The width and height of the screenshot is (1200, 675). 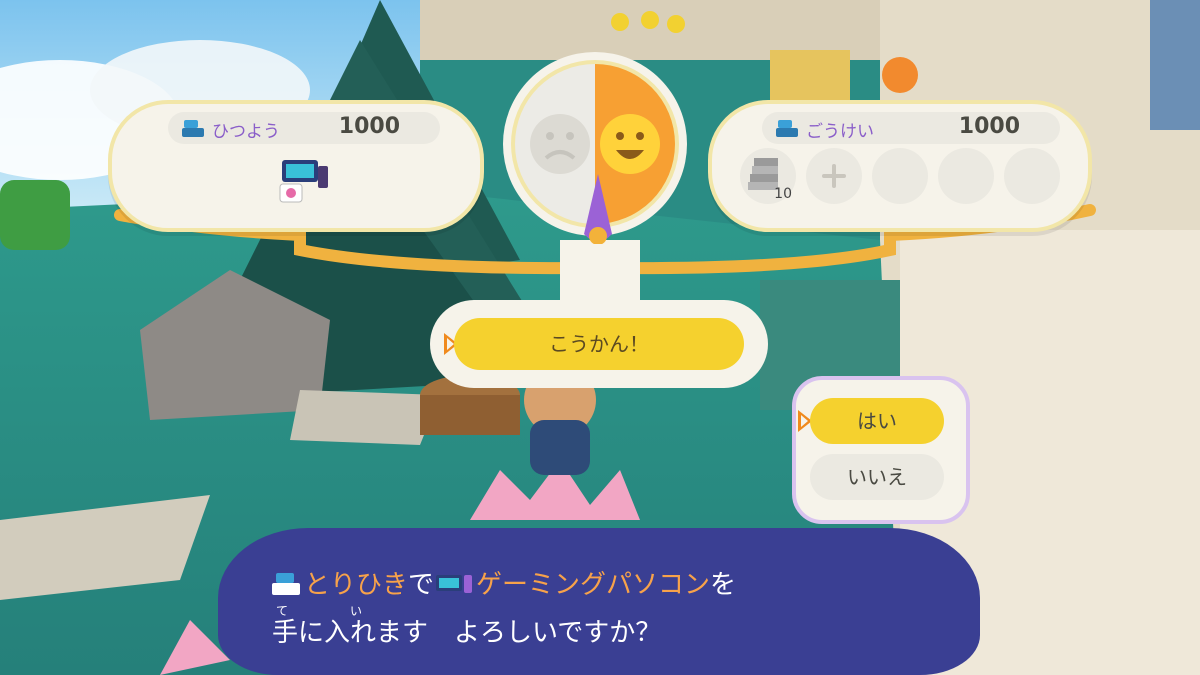 What do you see at coordinates (877, 477) in the screenshot?
I see `choice-no-button: いいえ` at bounding box center [877, 477].